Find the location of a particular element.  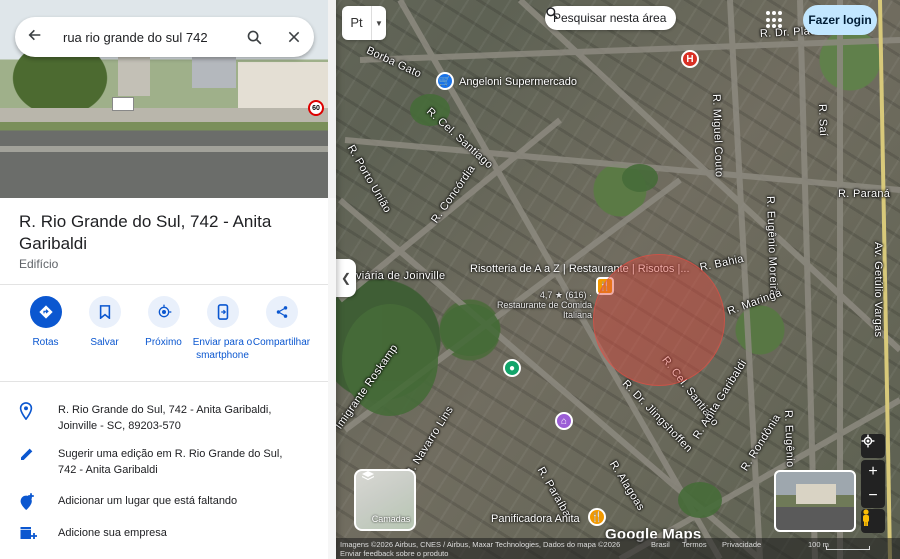

my-location-button is located at coordinates (873, 446).